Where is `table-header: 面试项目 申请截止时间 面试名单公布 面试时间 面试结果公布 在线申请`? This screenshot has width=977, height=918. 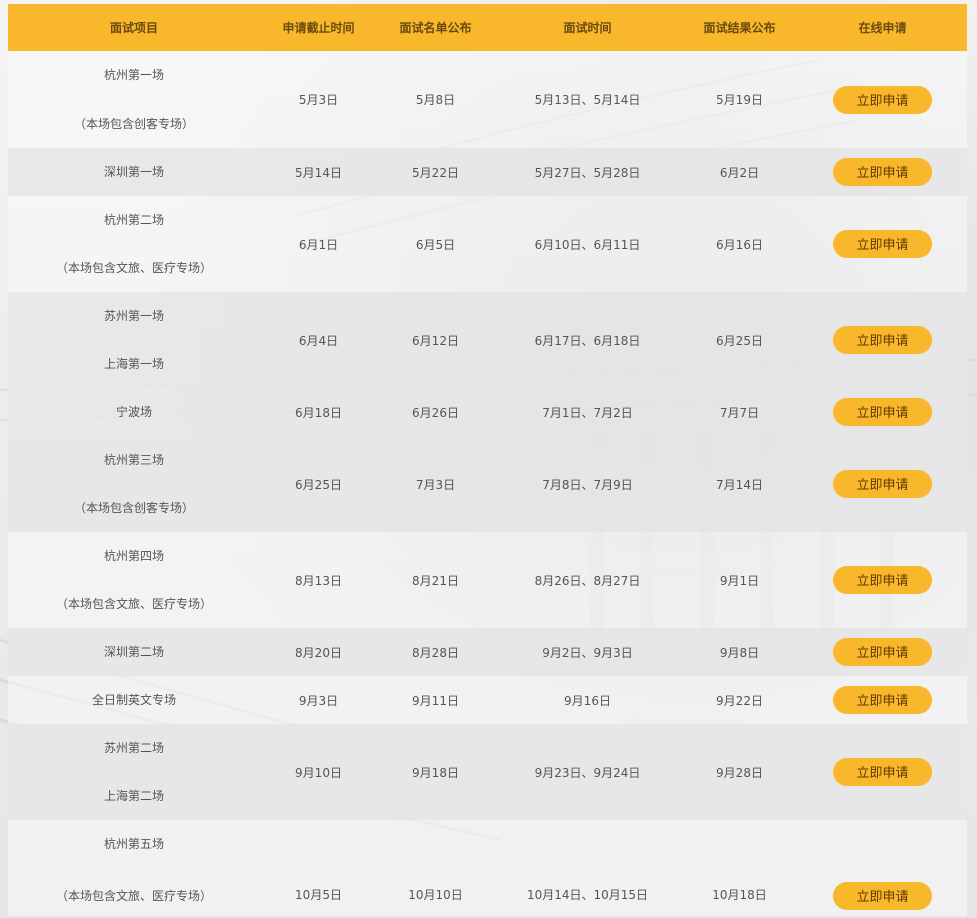
table-header: 面试项目 申请截止时间 面试名单公布 面试时间 面试结果公布 在线申请 is located at coordinates (487, 27).